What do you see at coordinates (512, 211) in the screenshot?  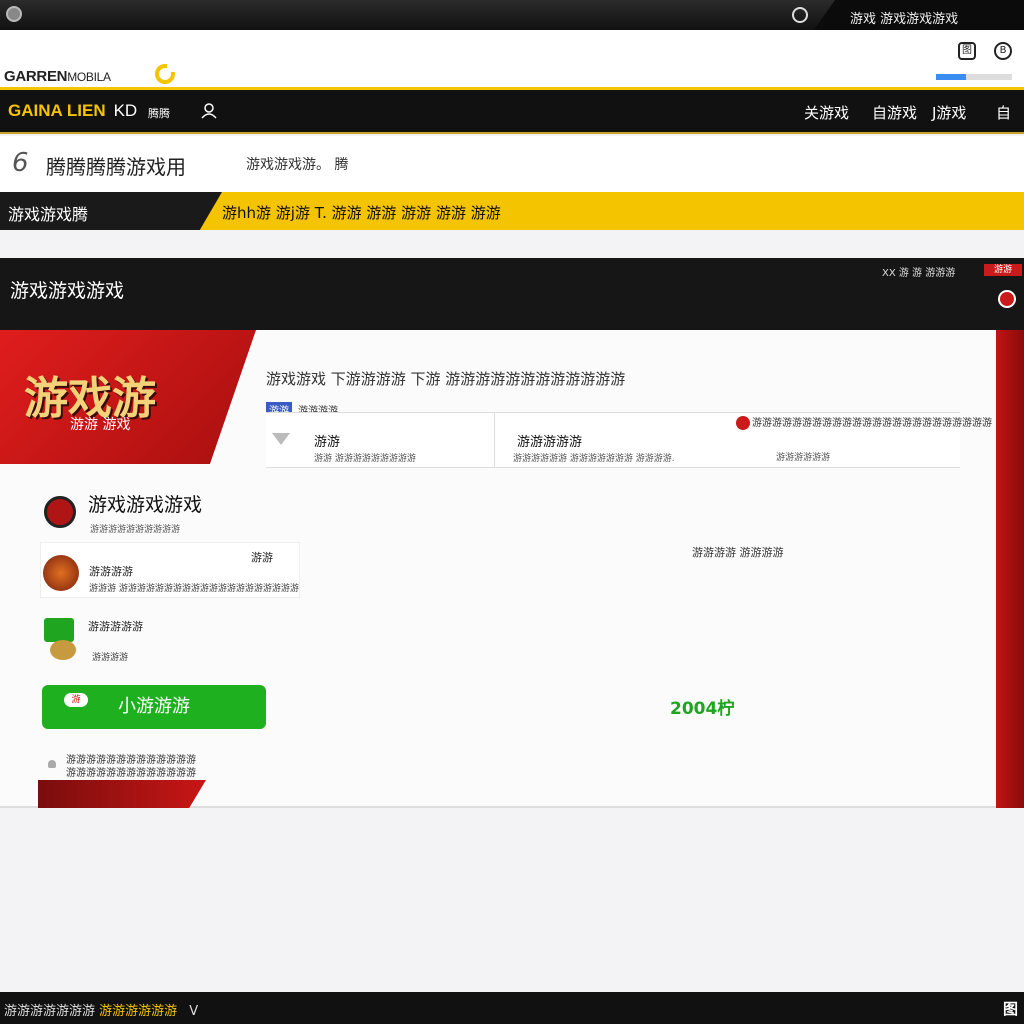 I see `announcement-banner: 游戏游戏腾 游hh游 游j游 T. 游游 游游 游游 游游 游游` at bounding box center [512, 211].